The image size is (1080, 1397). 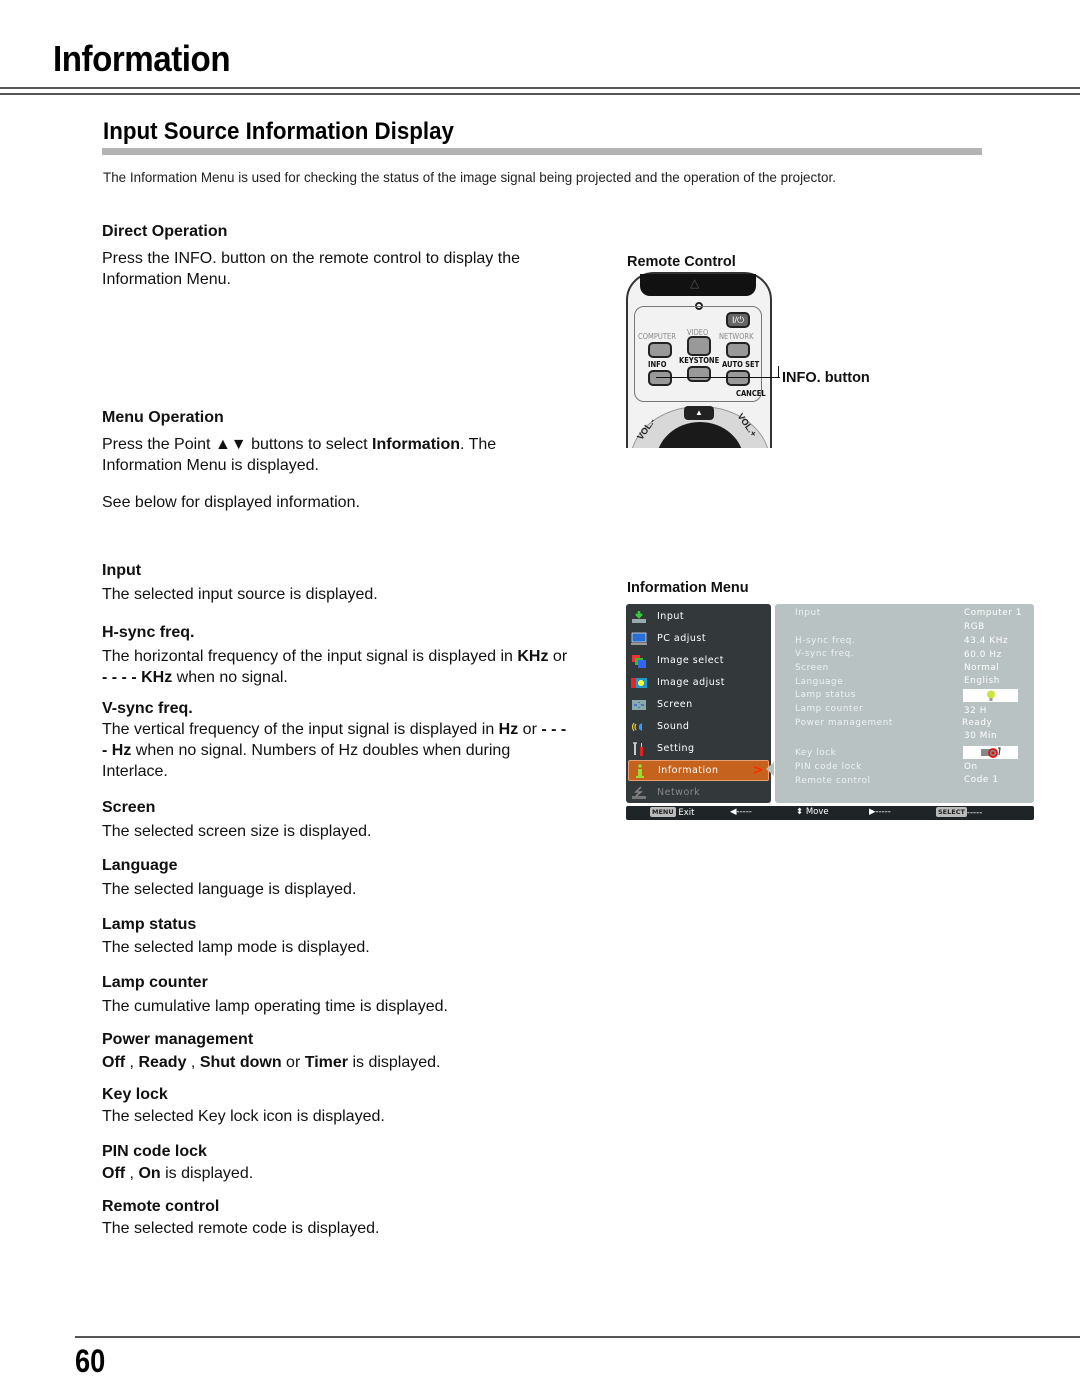 What do you see at coordinates (639, 682) in the screenshot?
I see `image-adjust-icon` at bounding box center [639, 682].